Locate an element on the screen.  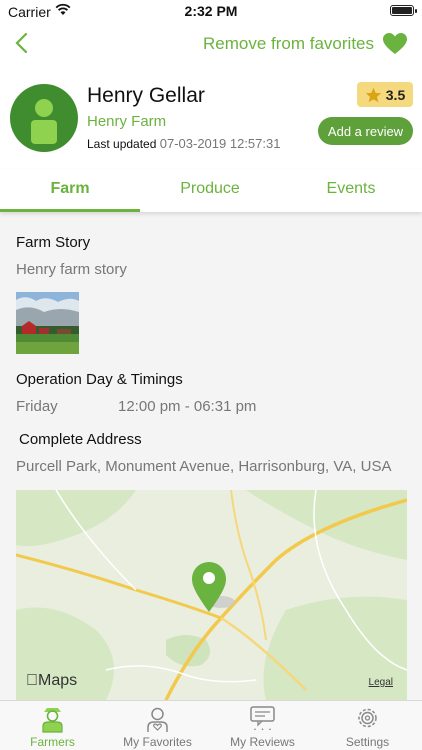
last-updated: Last updated 07-03-2019 12:57:31 is located at coordinates (183, 143).